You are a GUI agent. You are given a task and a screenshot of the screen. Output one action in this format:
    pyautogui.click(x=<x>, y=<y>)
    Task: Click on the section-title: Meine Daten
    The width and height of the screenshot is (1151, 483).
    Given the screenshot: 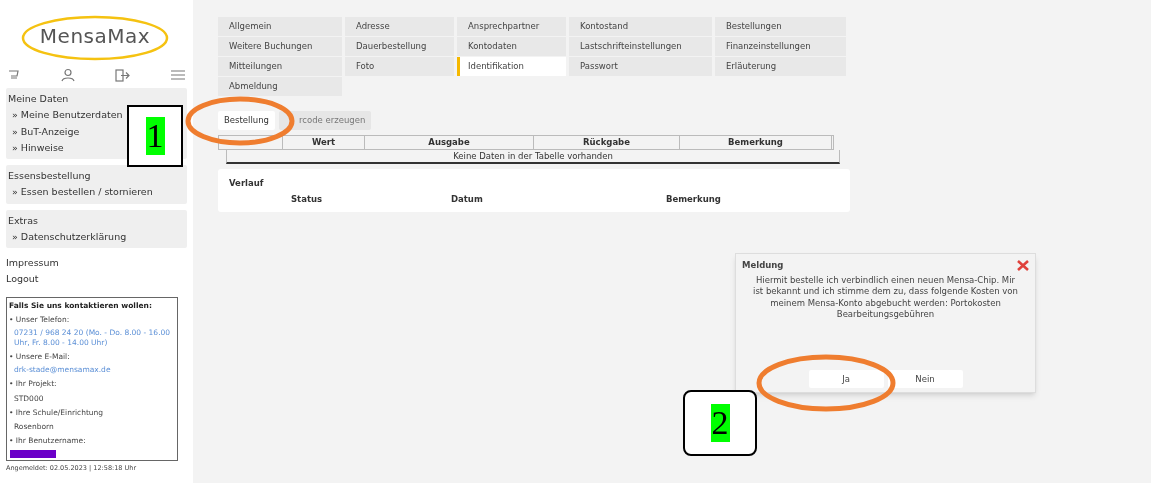 What is the action you would take?
    pyautogui.click(x=39, y=99)
    